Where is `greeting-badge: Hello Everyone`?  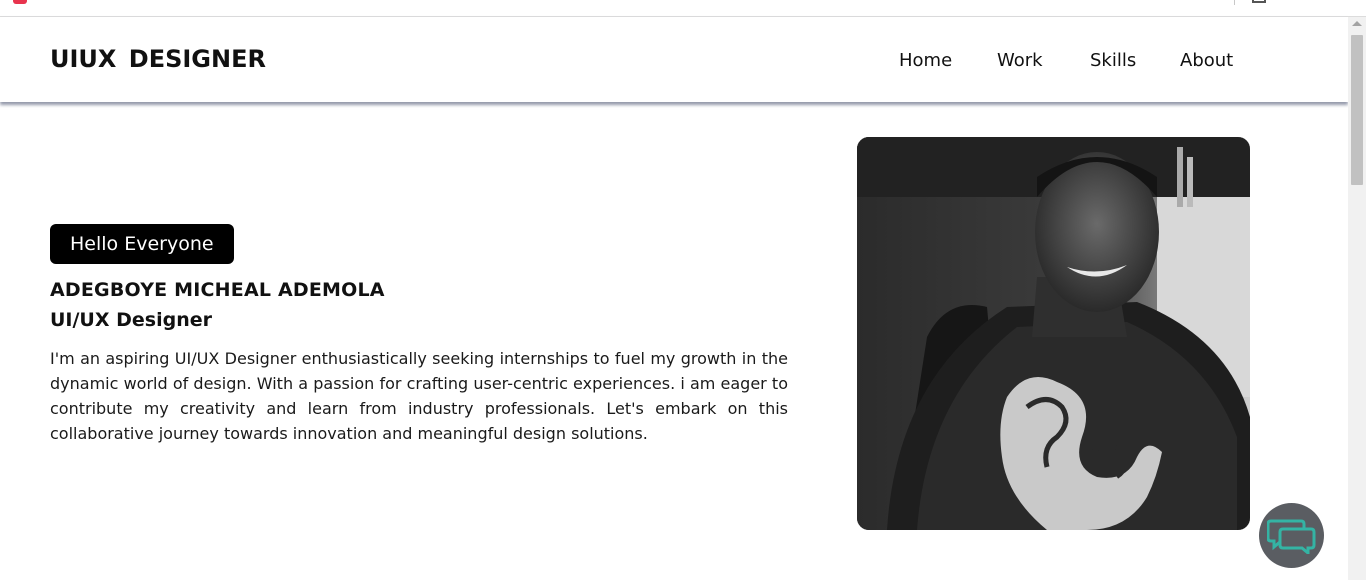
greeting-badge: Hello Everyone is located at coordinates (142, 244).